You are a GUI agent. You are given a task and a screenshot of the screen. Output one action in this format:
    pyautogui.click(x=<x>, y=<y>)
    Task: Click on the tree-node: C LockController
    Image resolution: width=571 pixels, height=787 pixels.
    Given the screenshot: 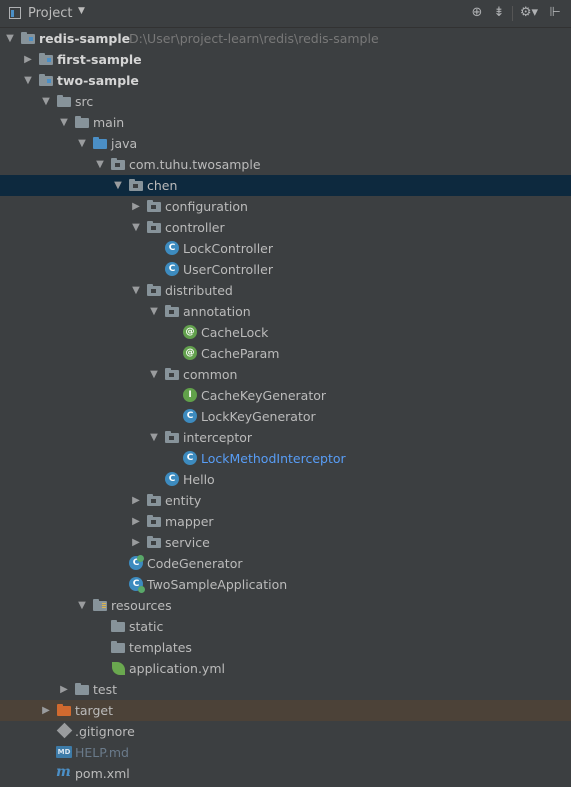 What is the action you would take?
    pyautogui.click(x=285, y=248)
    